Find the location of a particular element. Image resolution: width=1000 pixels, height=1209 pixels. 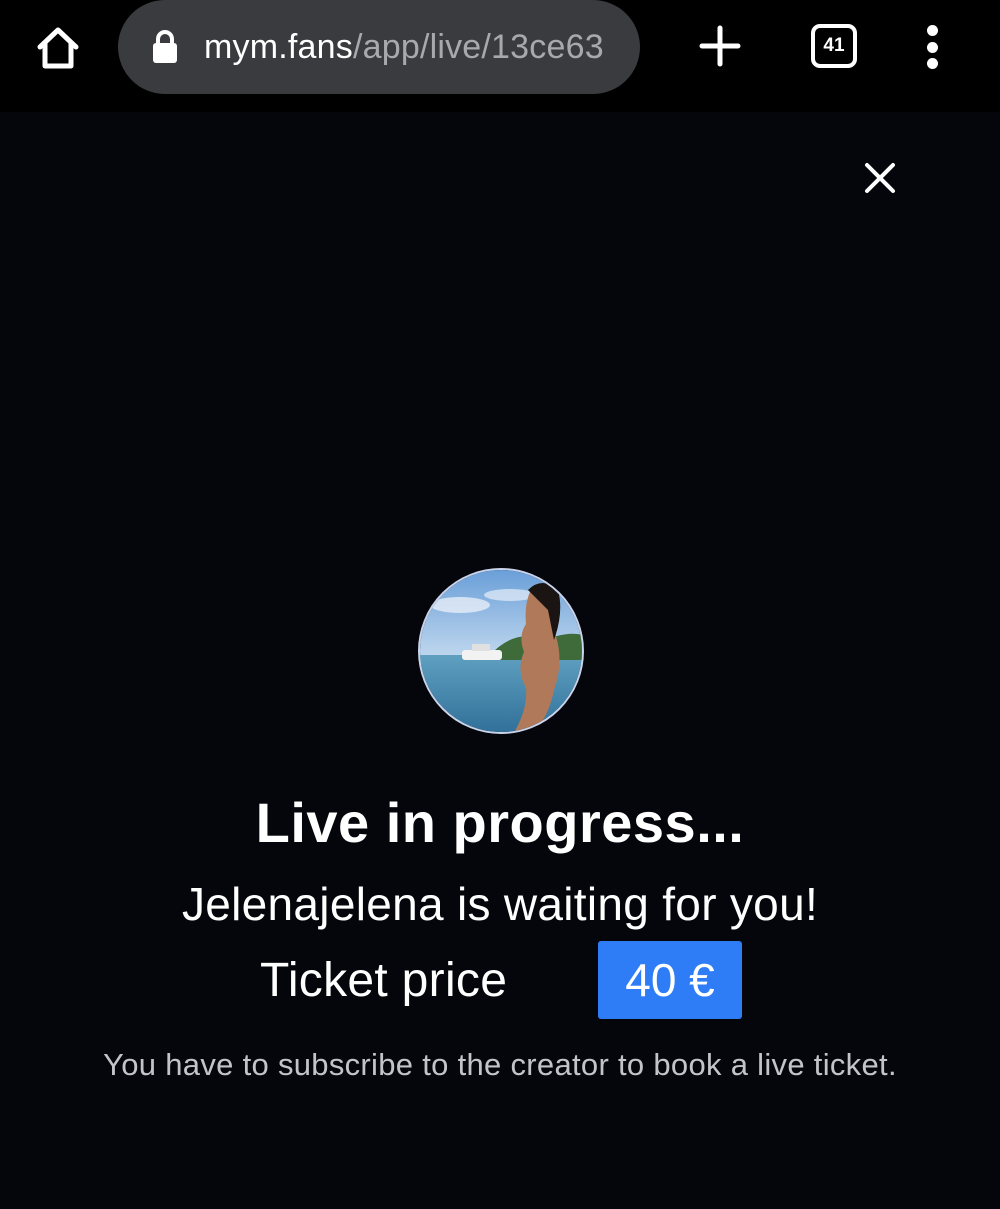

ticket-price-label: Ticket price is located at coordinates (384, 980).